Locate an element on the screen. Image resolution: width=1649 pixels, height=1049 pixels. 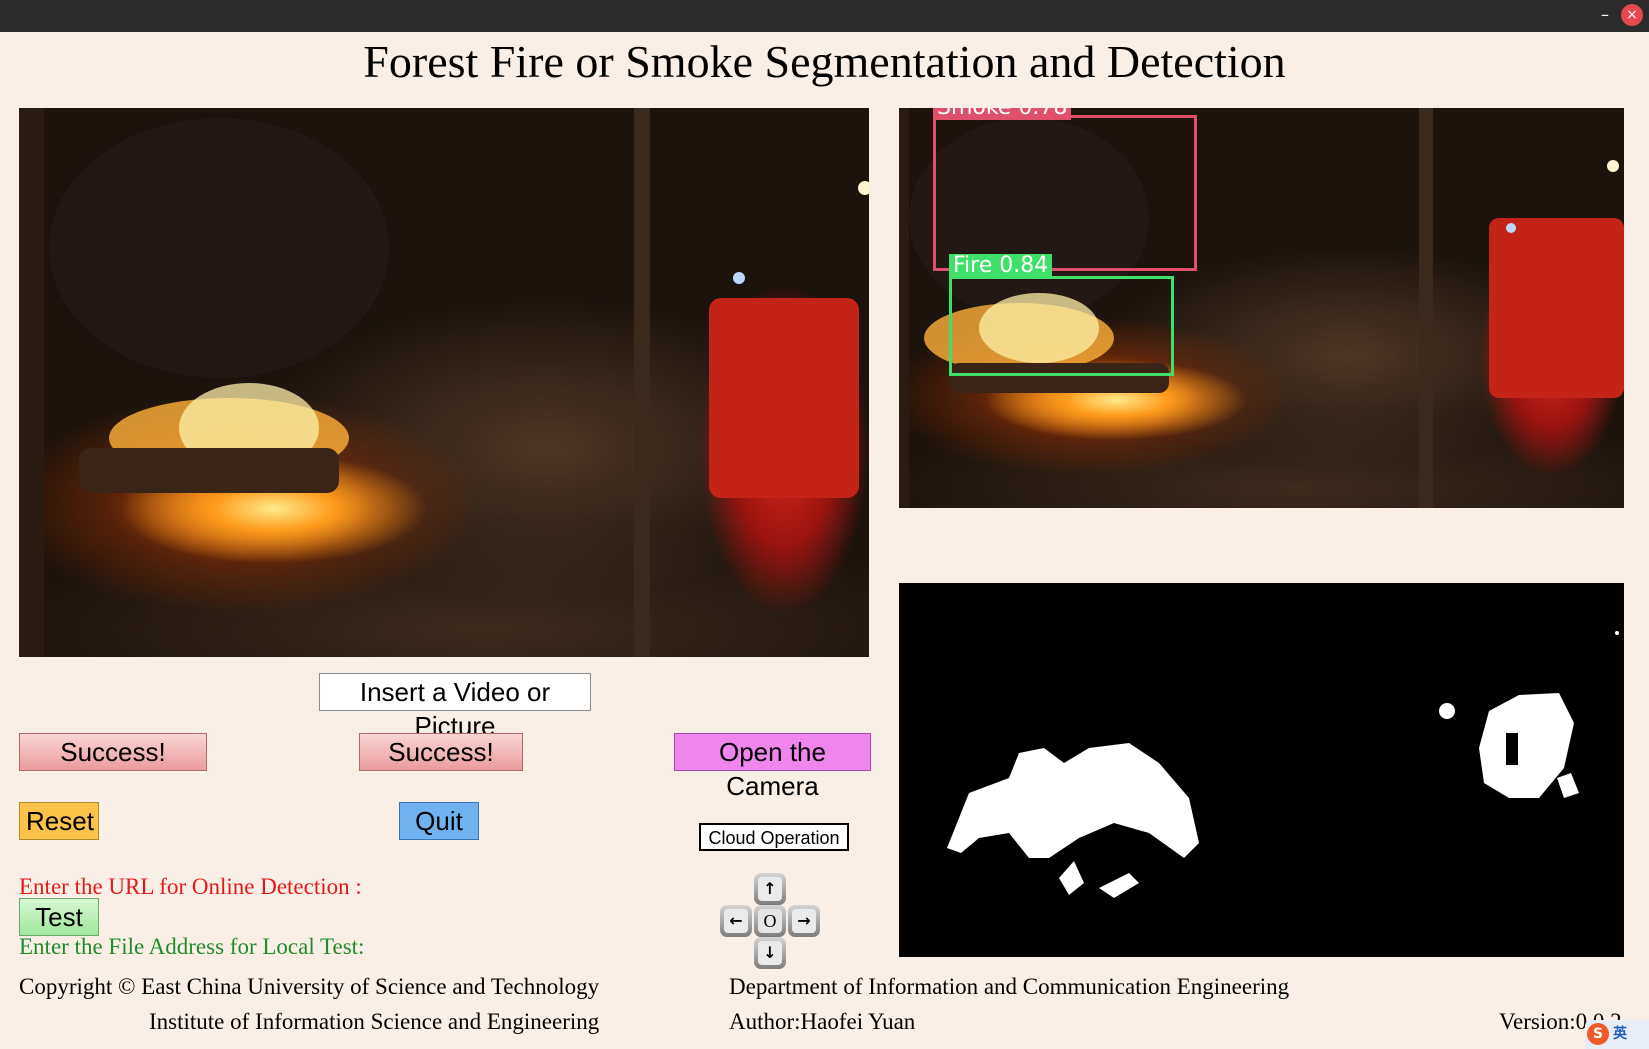
smoke-bounding-box is located at coordinates (1065, 193).